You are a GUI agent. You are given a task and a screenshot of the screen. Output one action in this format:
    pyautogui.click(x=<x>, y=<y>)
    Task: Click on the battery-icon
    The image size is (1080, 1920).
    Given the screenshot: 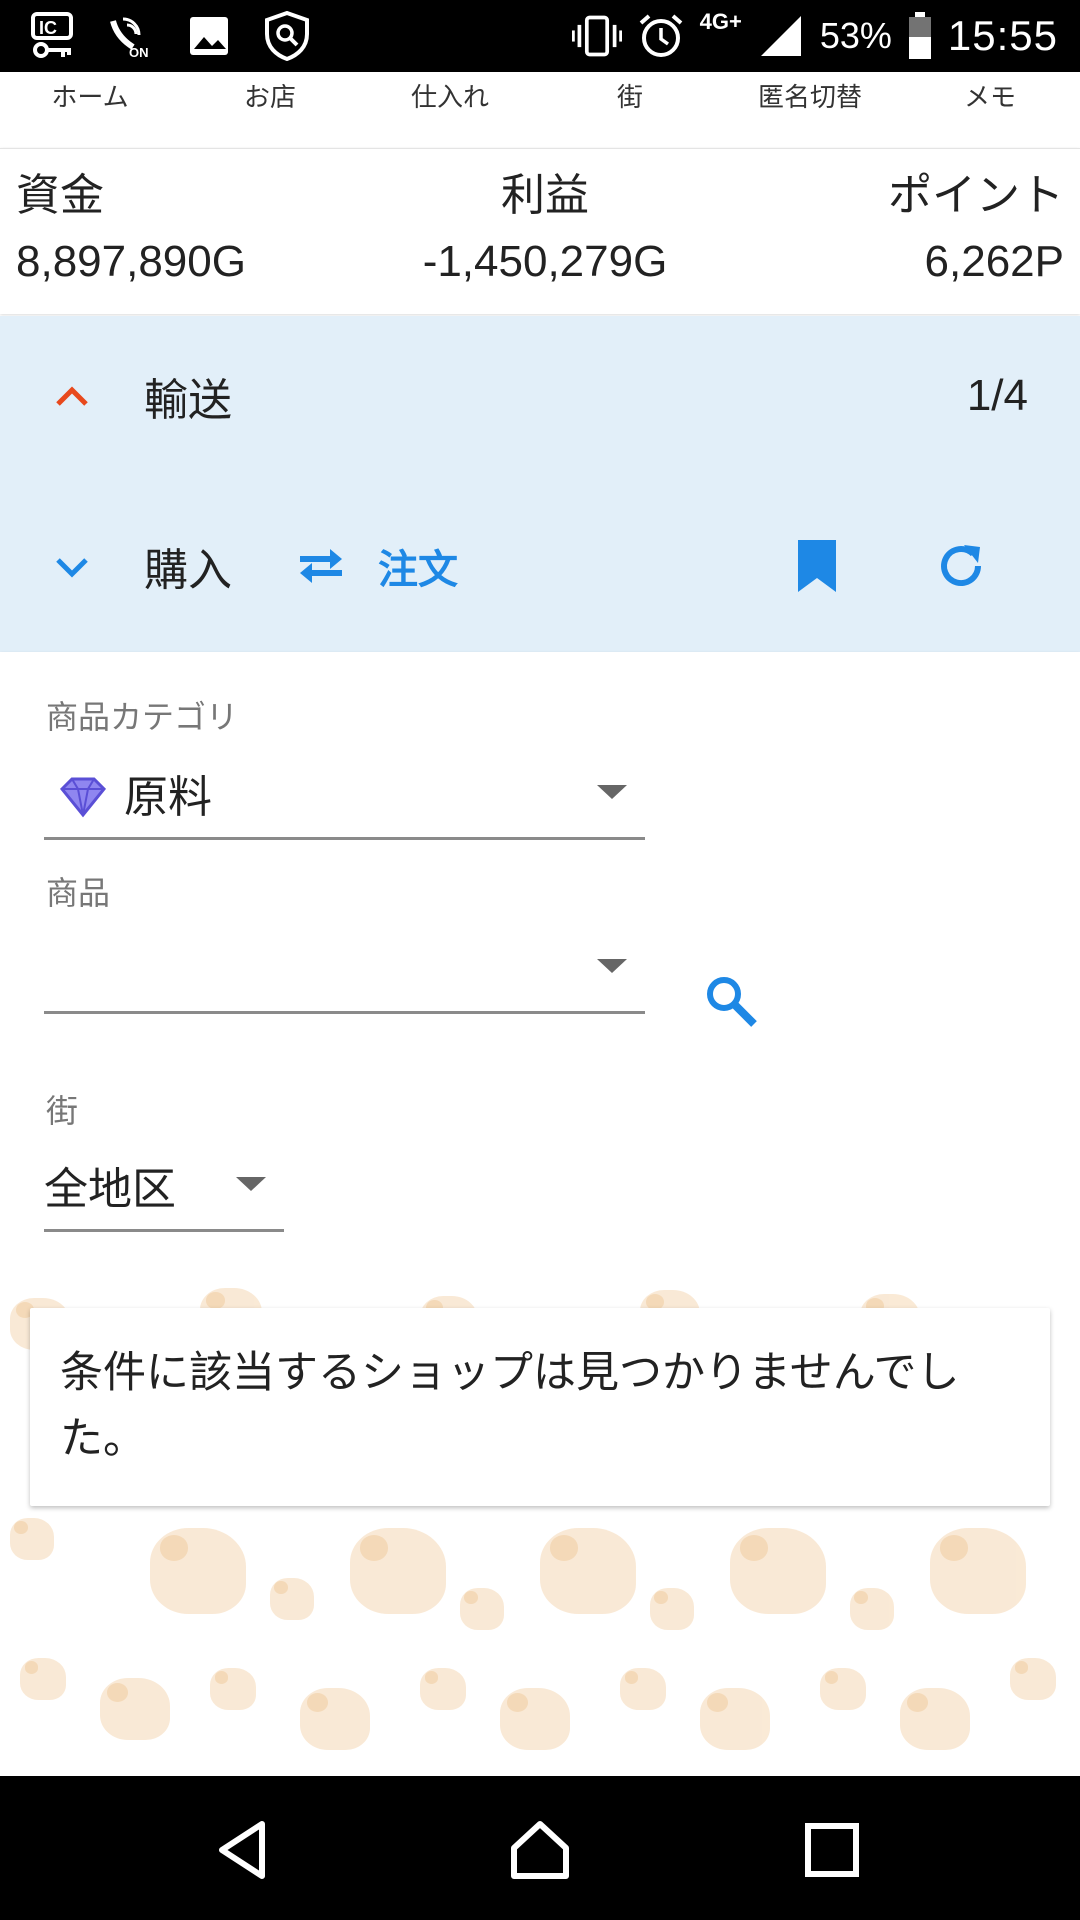 What is the action you would take?
    pyautogui.click(x=920, y=36)
    